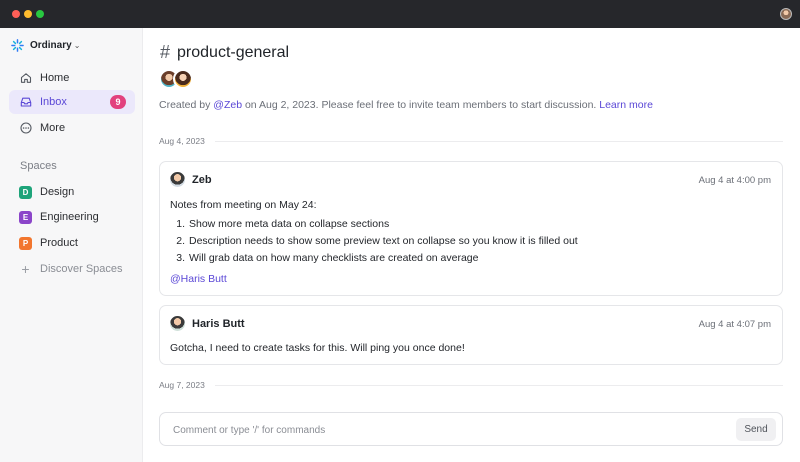  What do you see at coordinates (118, 102) in the screenshot?
I see `inbox-count-badge: 9` at bounding box center [118, 102].